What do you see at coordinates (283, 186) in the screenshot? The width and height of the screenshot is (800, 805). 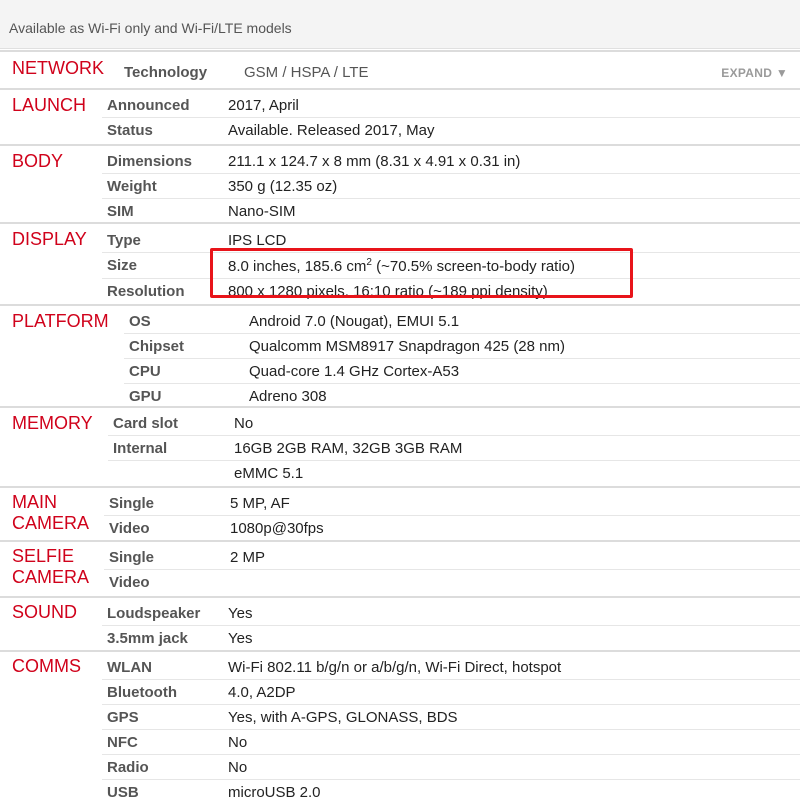 I see `spec-value: 350 g (12.35 oz)` at bounding box center [283, 186].